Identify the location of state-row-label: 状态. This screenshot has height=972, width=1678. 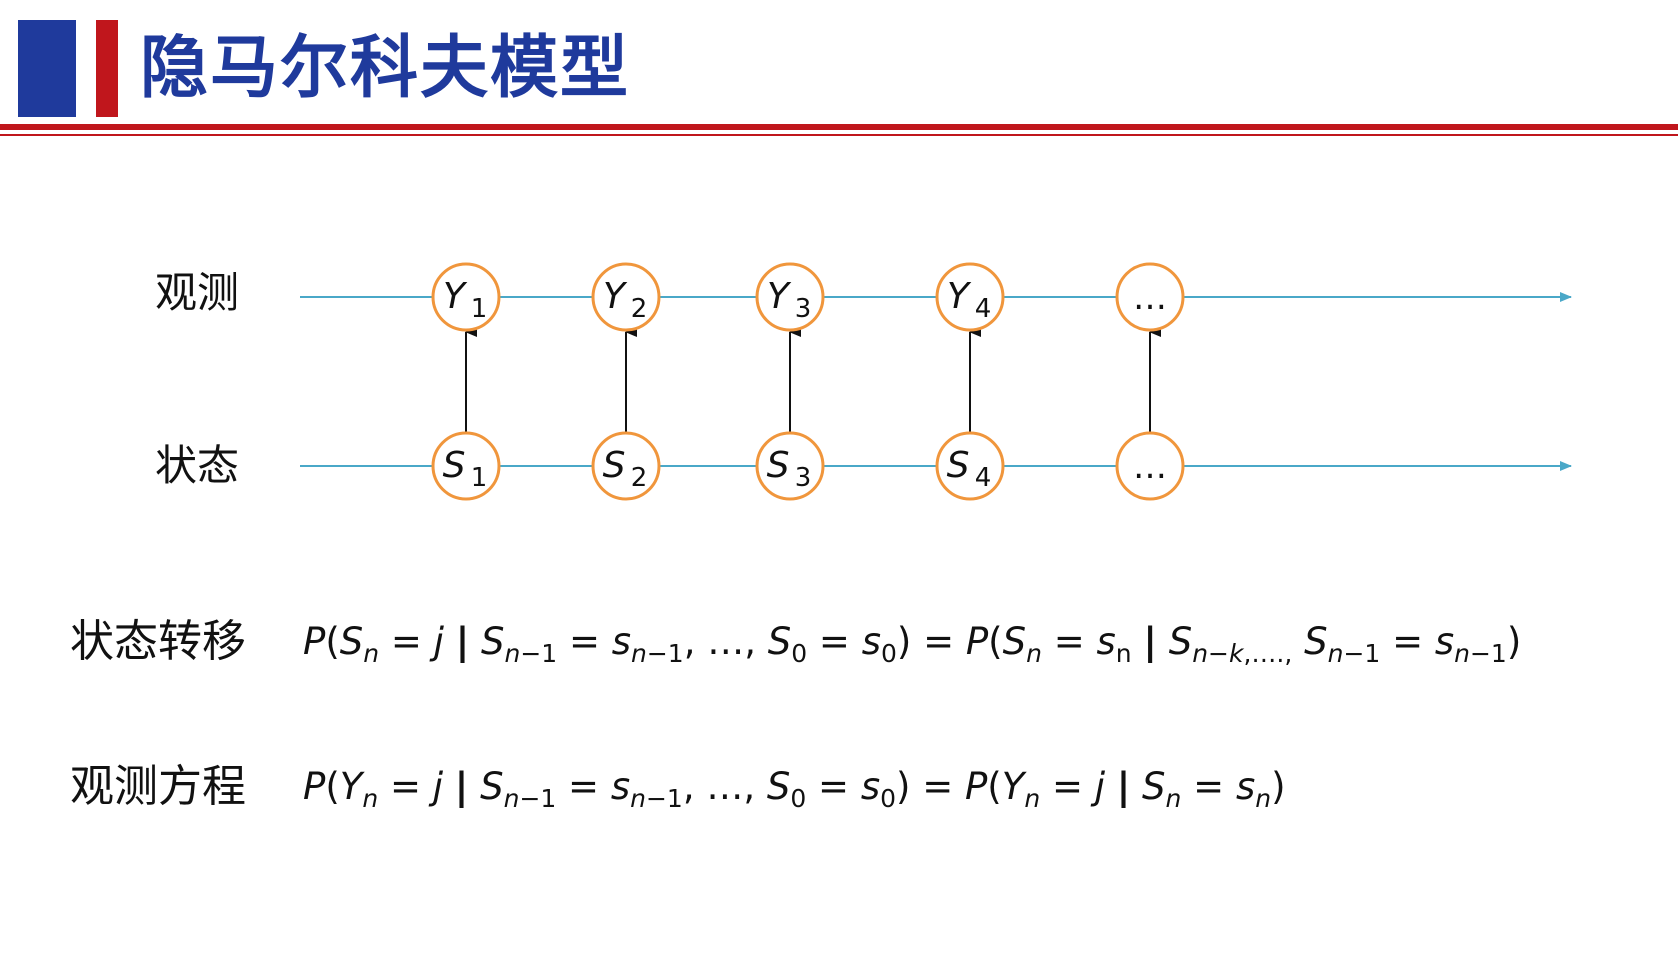
(197, 465).